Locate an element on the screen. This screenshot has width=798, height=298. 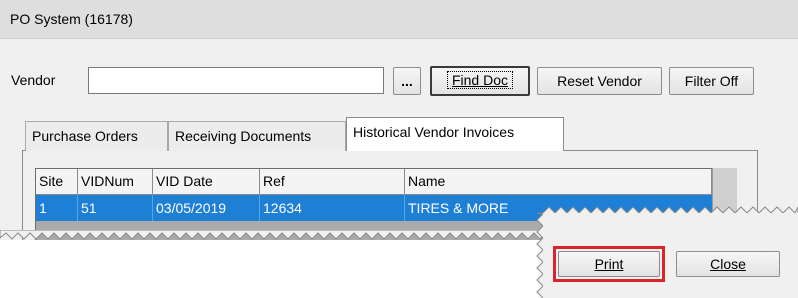
vendor-label: Vendor is located at coordinates (33, 80).